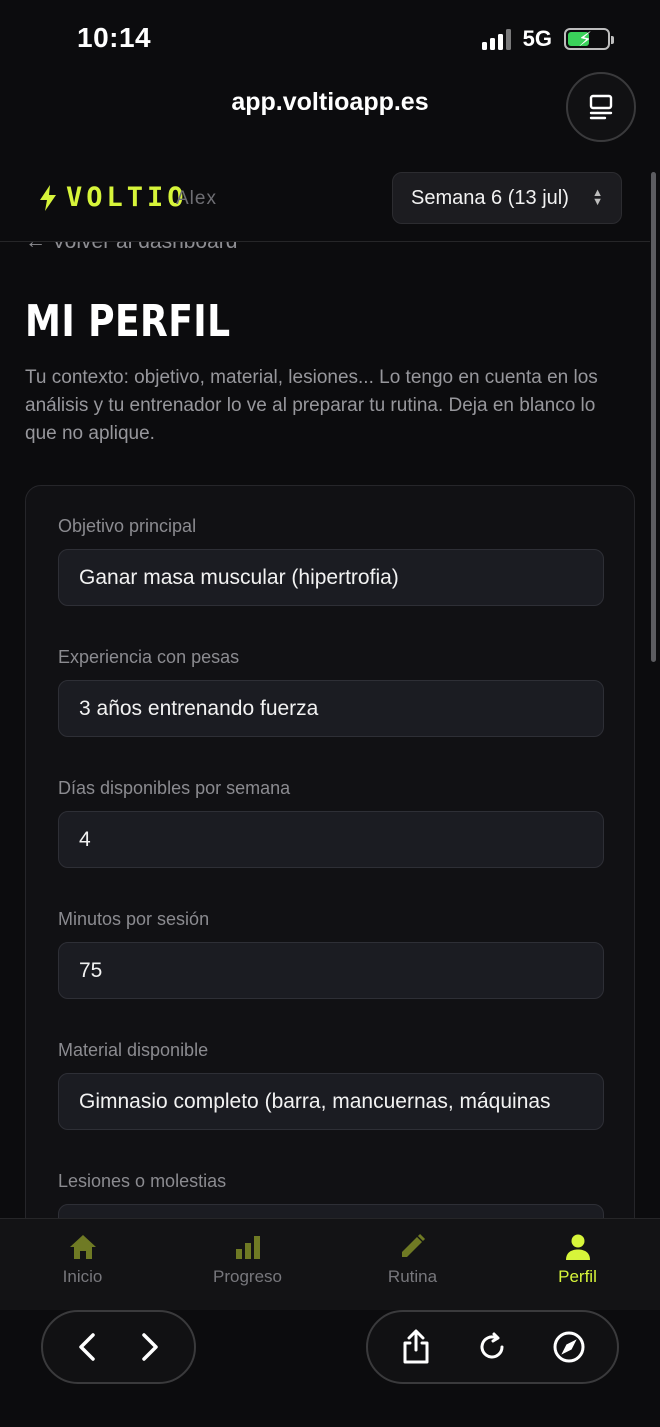 This screenshot has height=1427, width=660. Describe the element at coordinates (82, 1264) in the screenshot. I see `tab-inicio: Inicio` at that location.